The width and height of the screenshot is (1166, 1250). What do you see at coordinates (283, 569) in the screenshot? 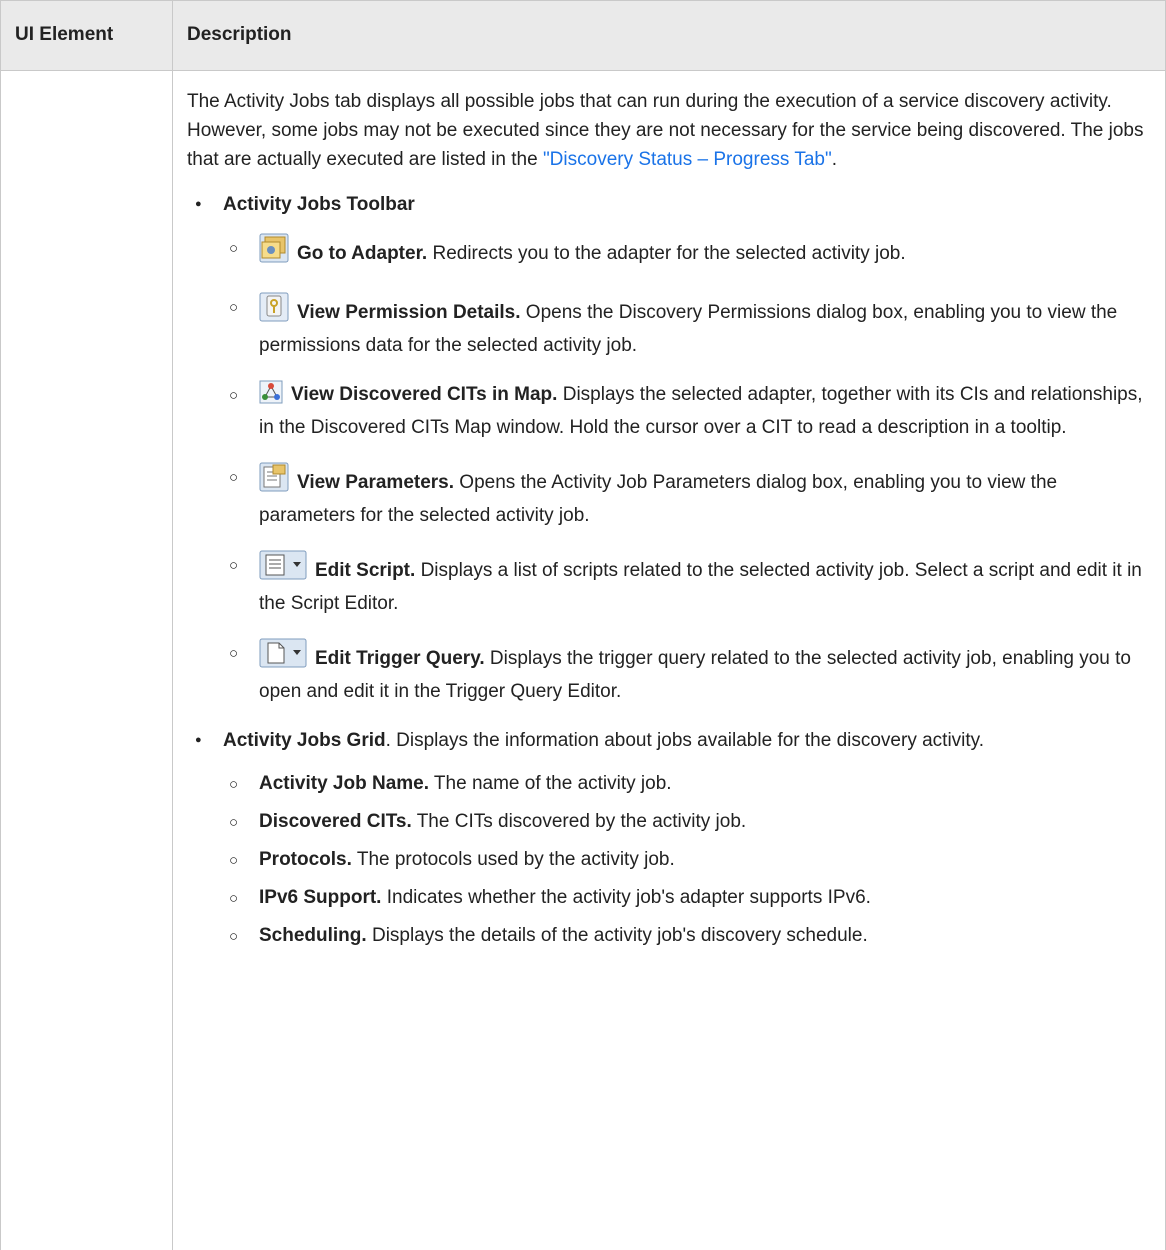
I see `script-icon` at bounding box center [283, 569].